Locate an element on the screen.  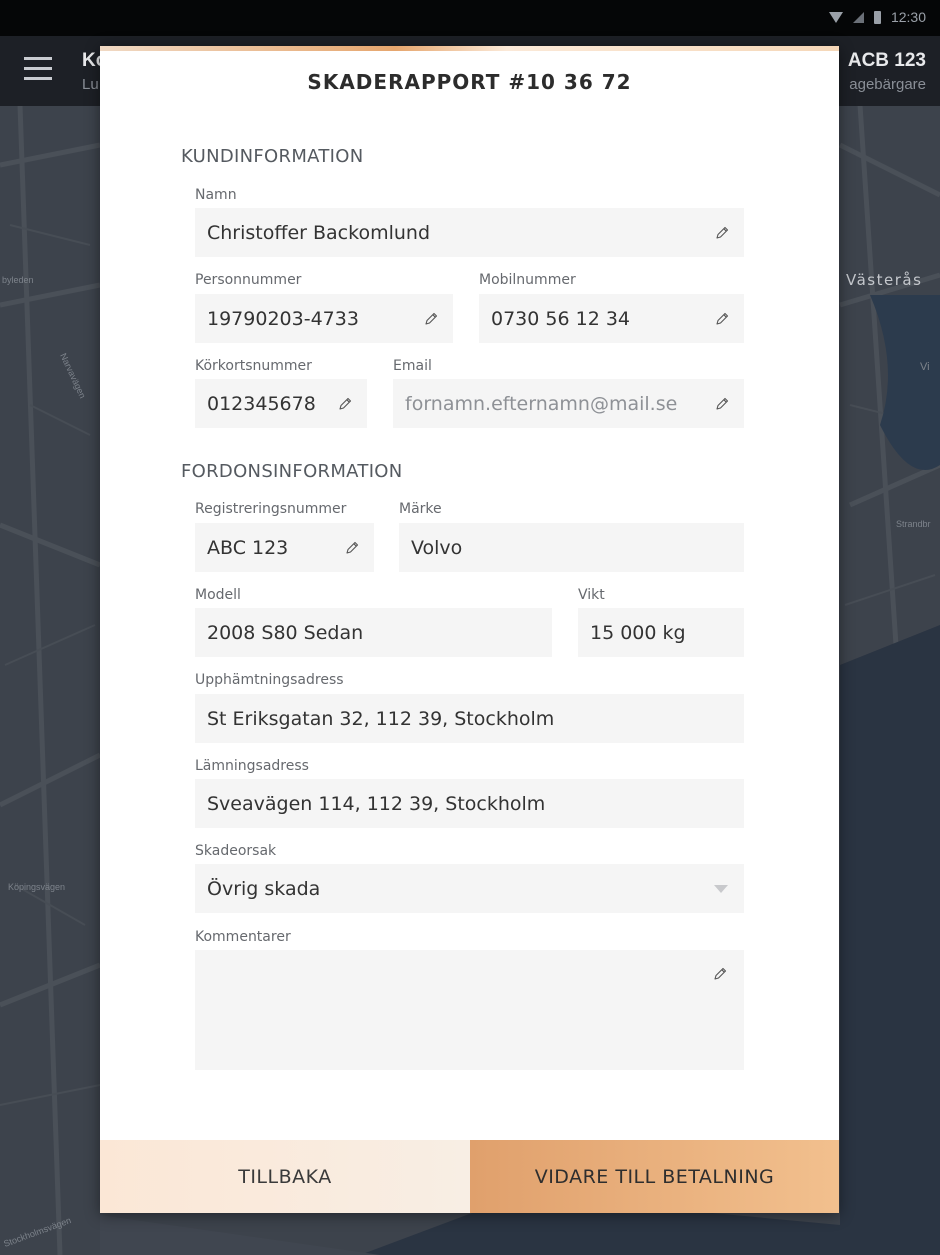
name-value: Christoffer Backomlund is located at coordinates (319, 232).